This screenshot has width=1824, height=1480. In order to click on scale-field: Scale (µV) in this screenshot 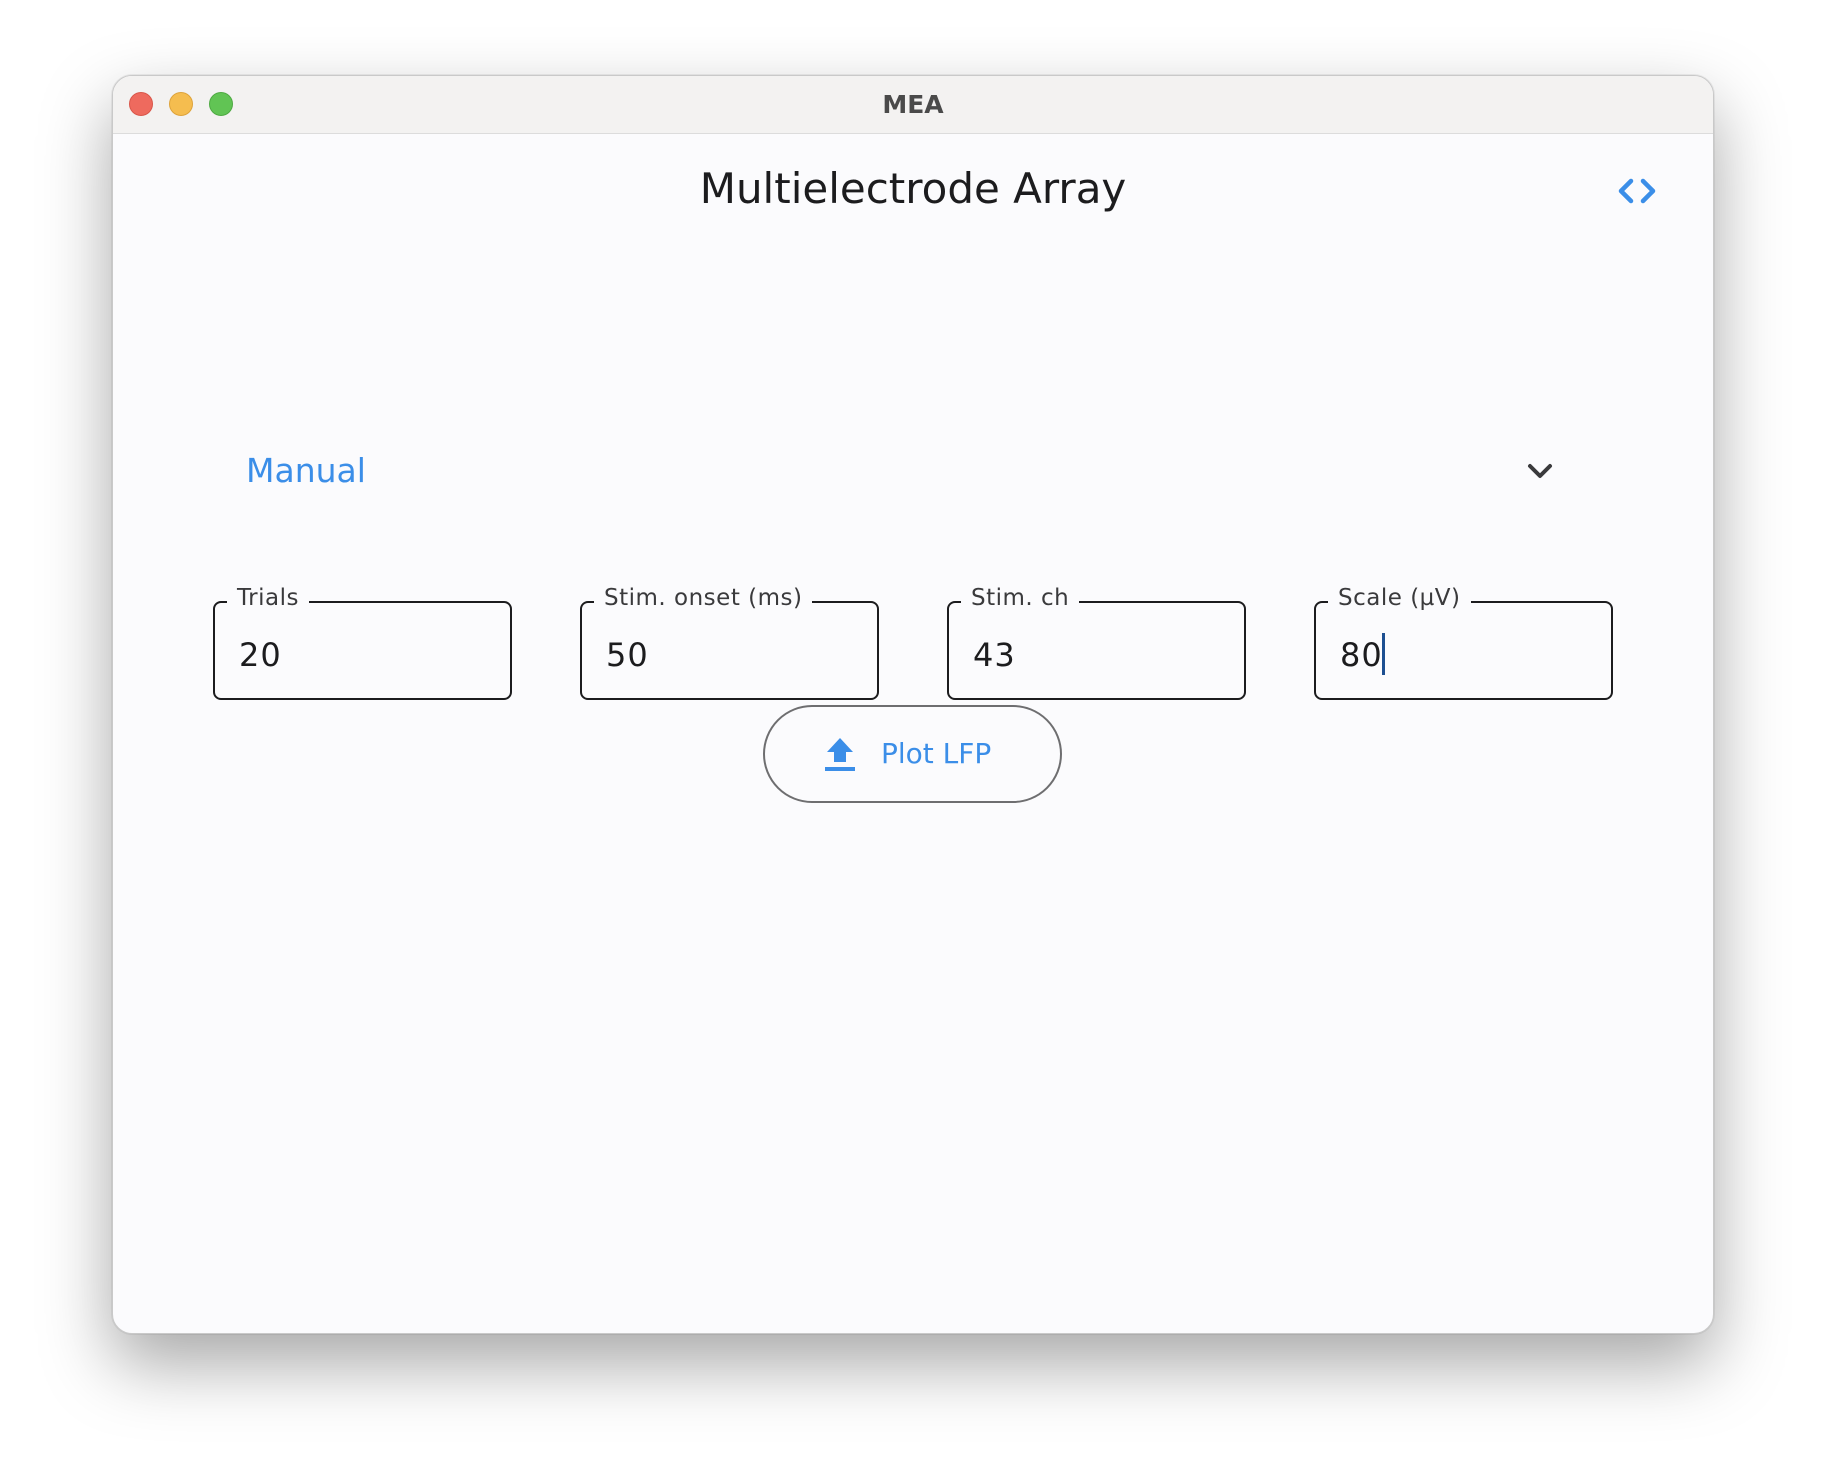, I will do `click(1463, 642)`.